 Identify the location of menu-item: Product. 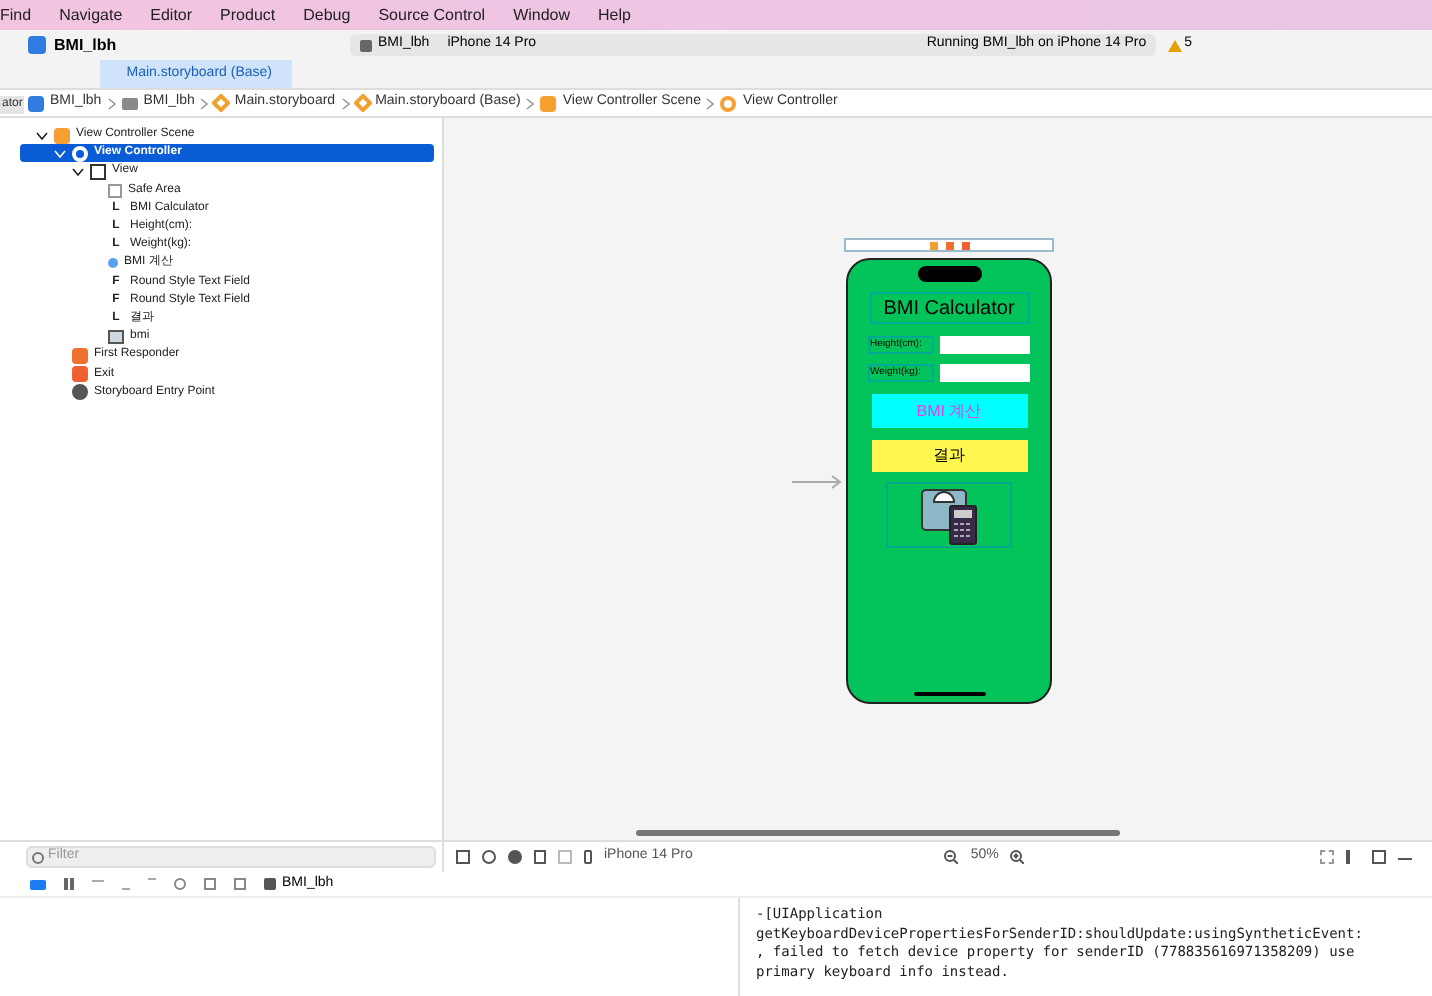
(248, 15).